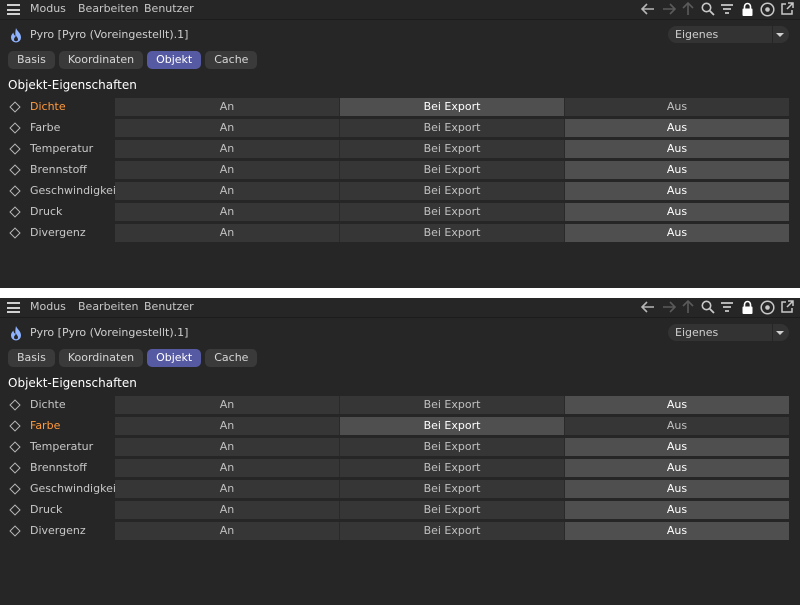 This screenshot has height=605, width=800. Describe the element at coordinates (62, 148) in the screenshot. I see `property-label: Temperatur` at that location.